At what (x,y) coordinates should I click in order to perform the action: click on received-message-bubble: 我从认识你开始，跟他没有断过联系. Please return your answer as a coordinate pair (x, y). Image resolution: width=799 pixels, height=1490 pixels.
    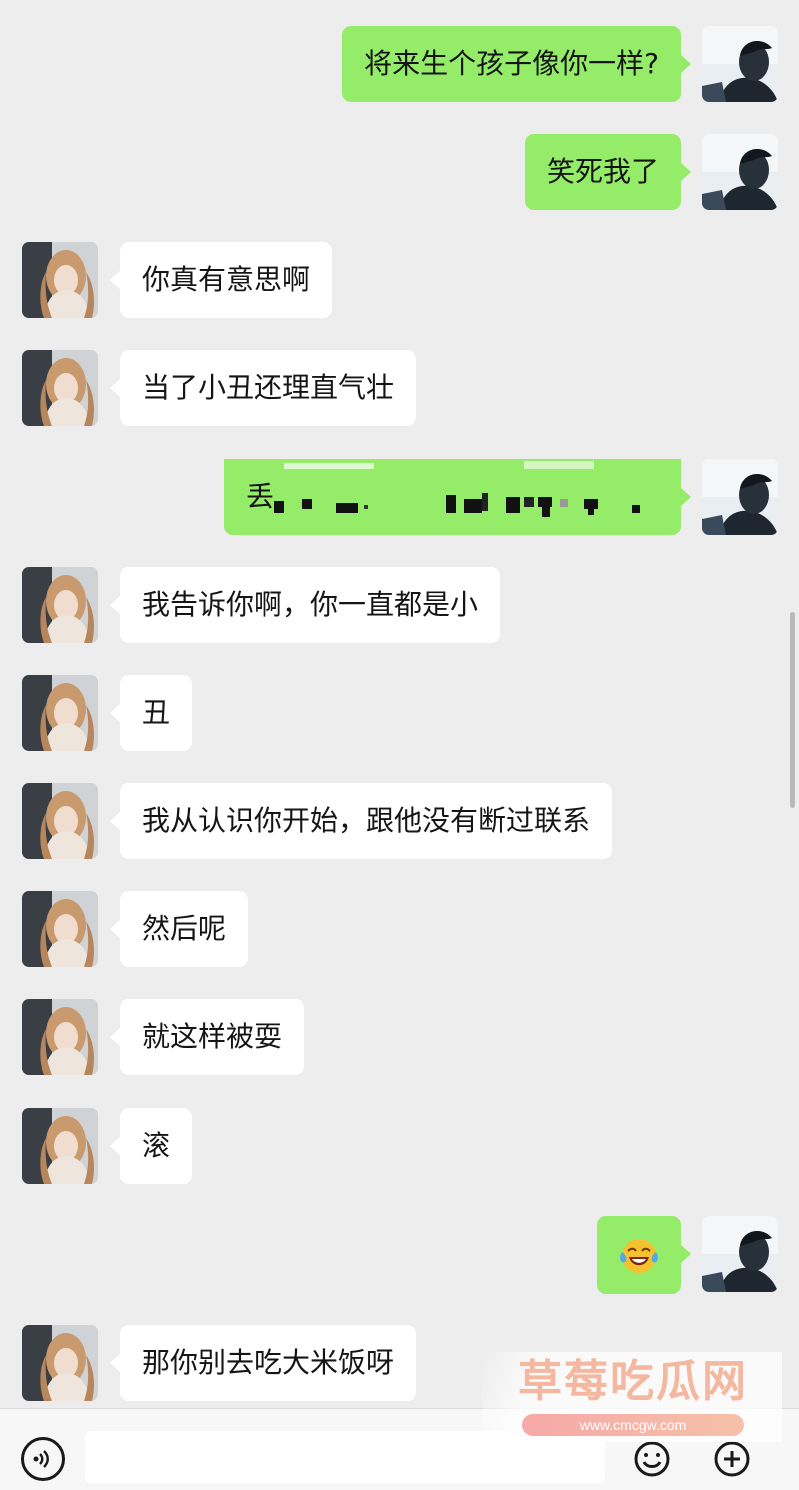
    Looking at the image, I should click on (361, 821).